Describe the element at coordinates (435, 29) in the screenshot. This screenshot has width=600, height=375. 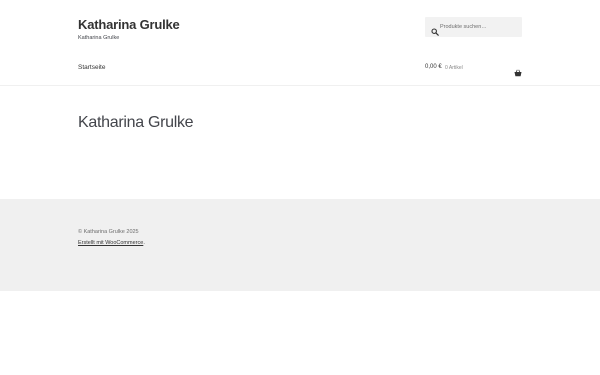
I see `search-icon` at that location.